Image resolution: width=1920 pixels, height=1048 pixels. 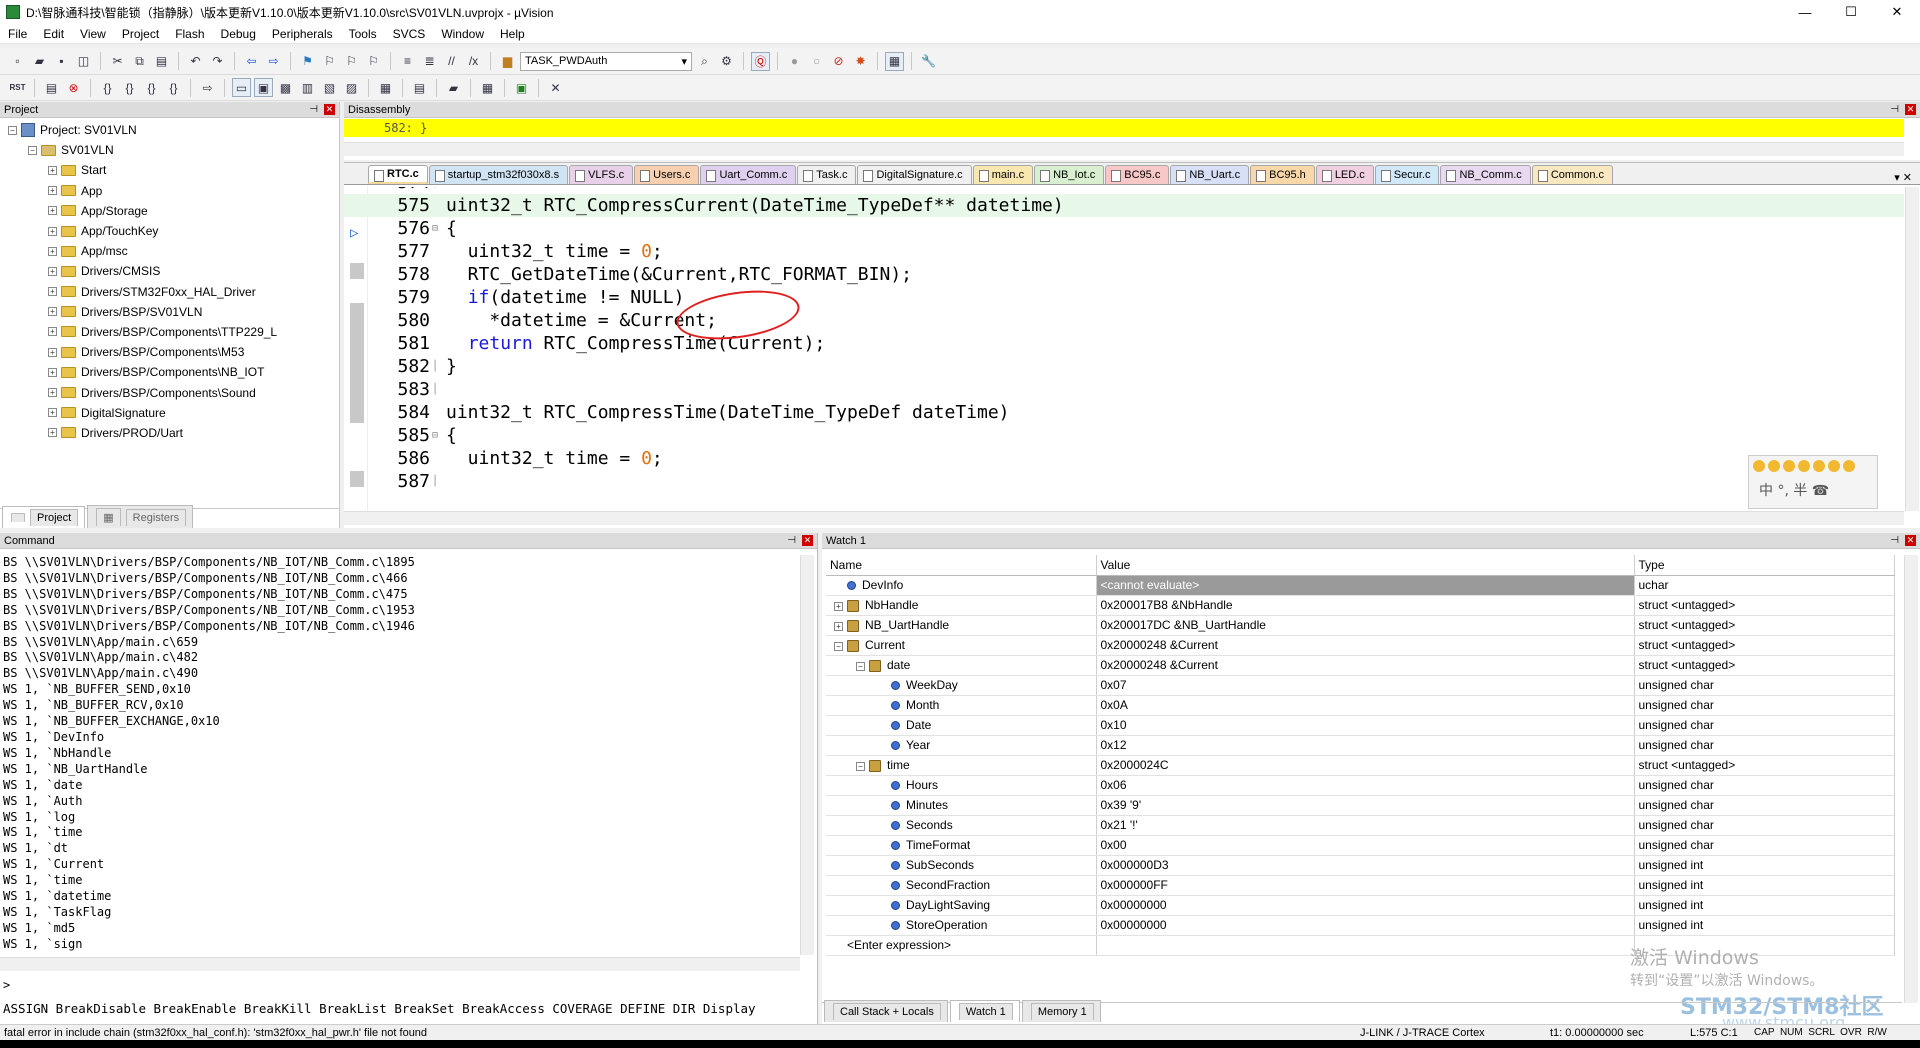 What do you see at coordinates (238, 34) in the screenshot?
I see `menu-debug: Debug` at bounding box center [238, 34].